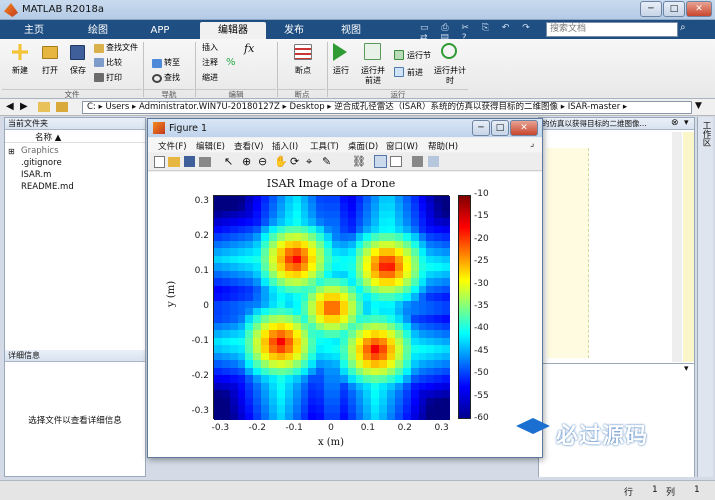  What do you see at coordinates (651, 9) in the screenshot?
I see `minimize-button: ─` at bounding box center [651, 9].